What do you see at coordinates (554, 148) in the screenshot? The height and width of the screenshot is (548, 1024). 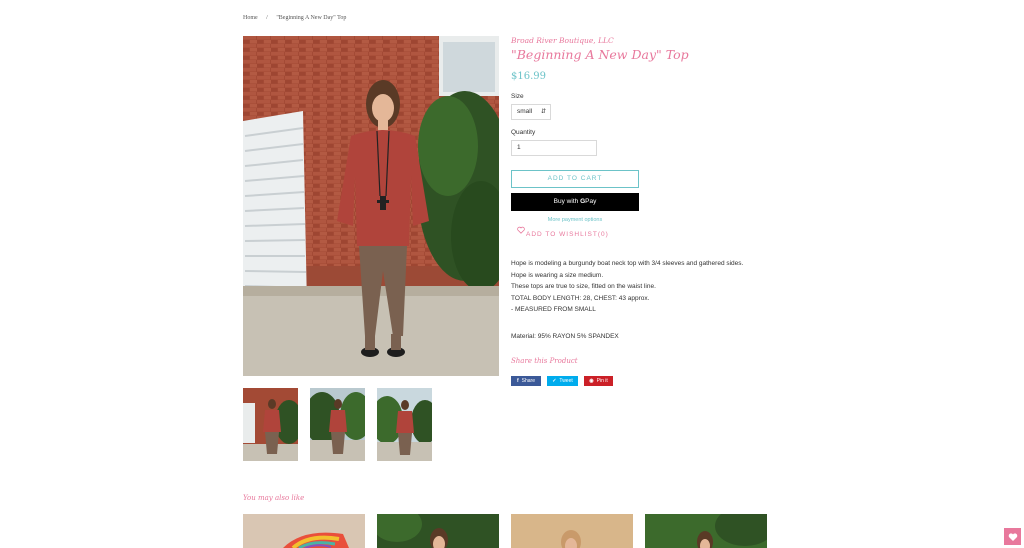 I see `quantity-input: 1` at bounding box center [554, 148].